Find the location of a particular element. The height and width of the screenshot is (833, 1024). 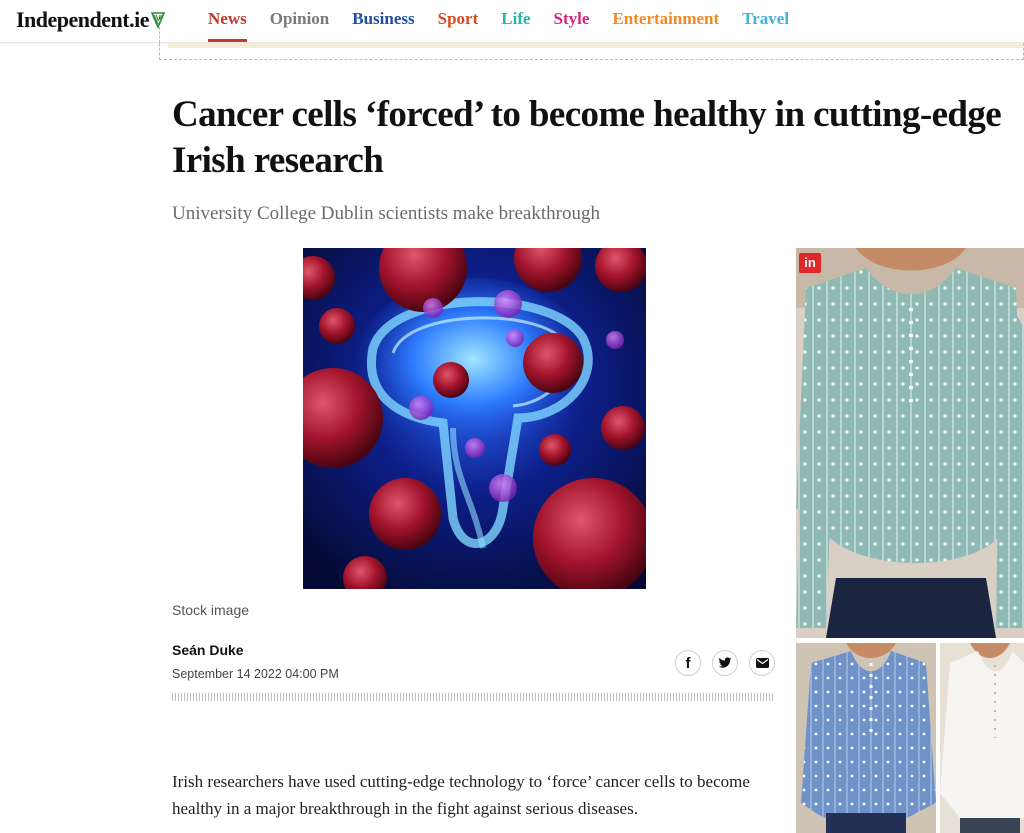

twitter-share-button is located at coordinates (725, 663).